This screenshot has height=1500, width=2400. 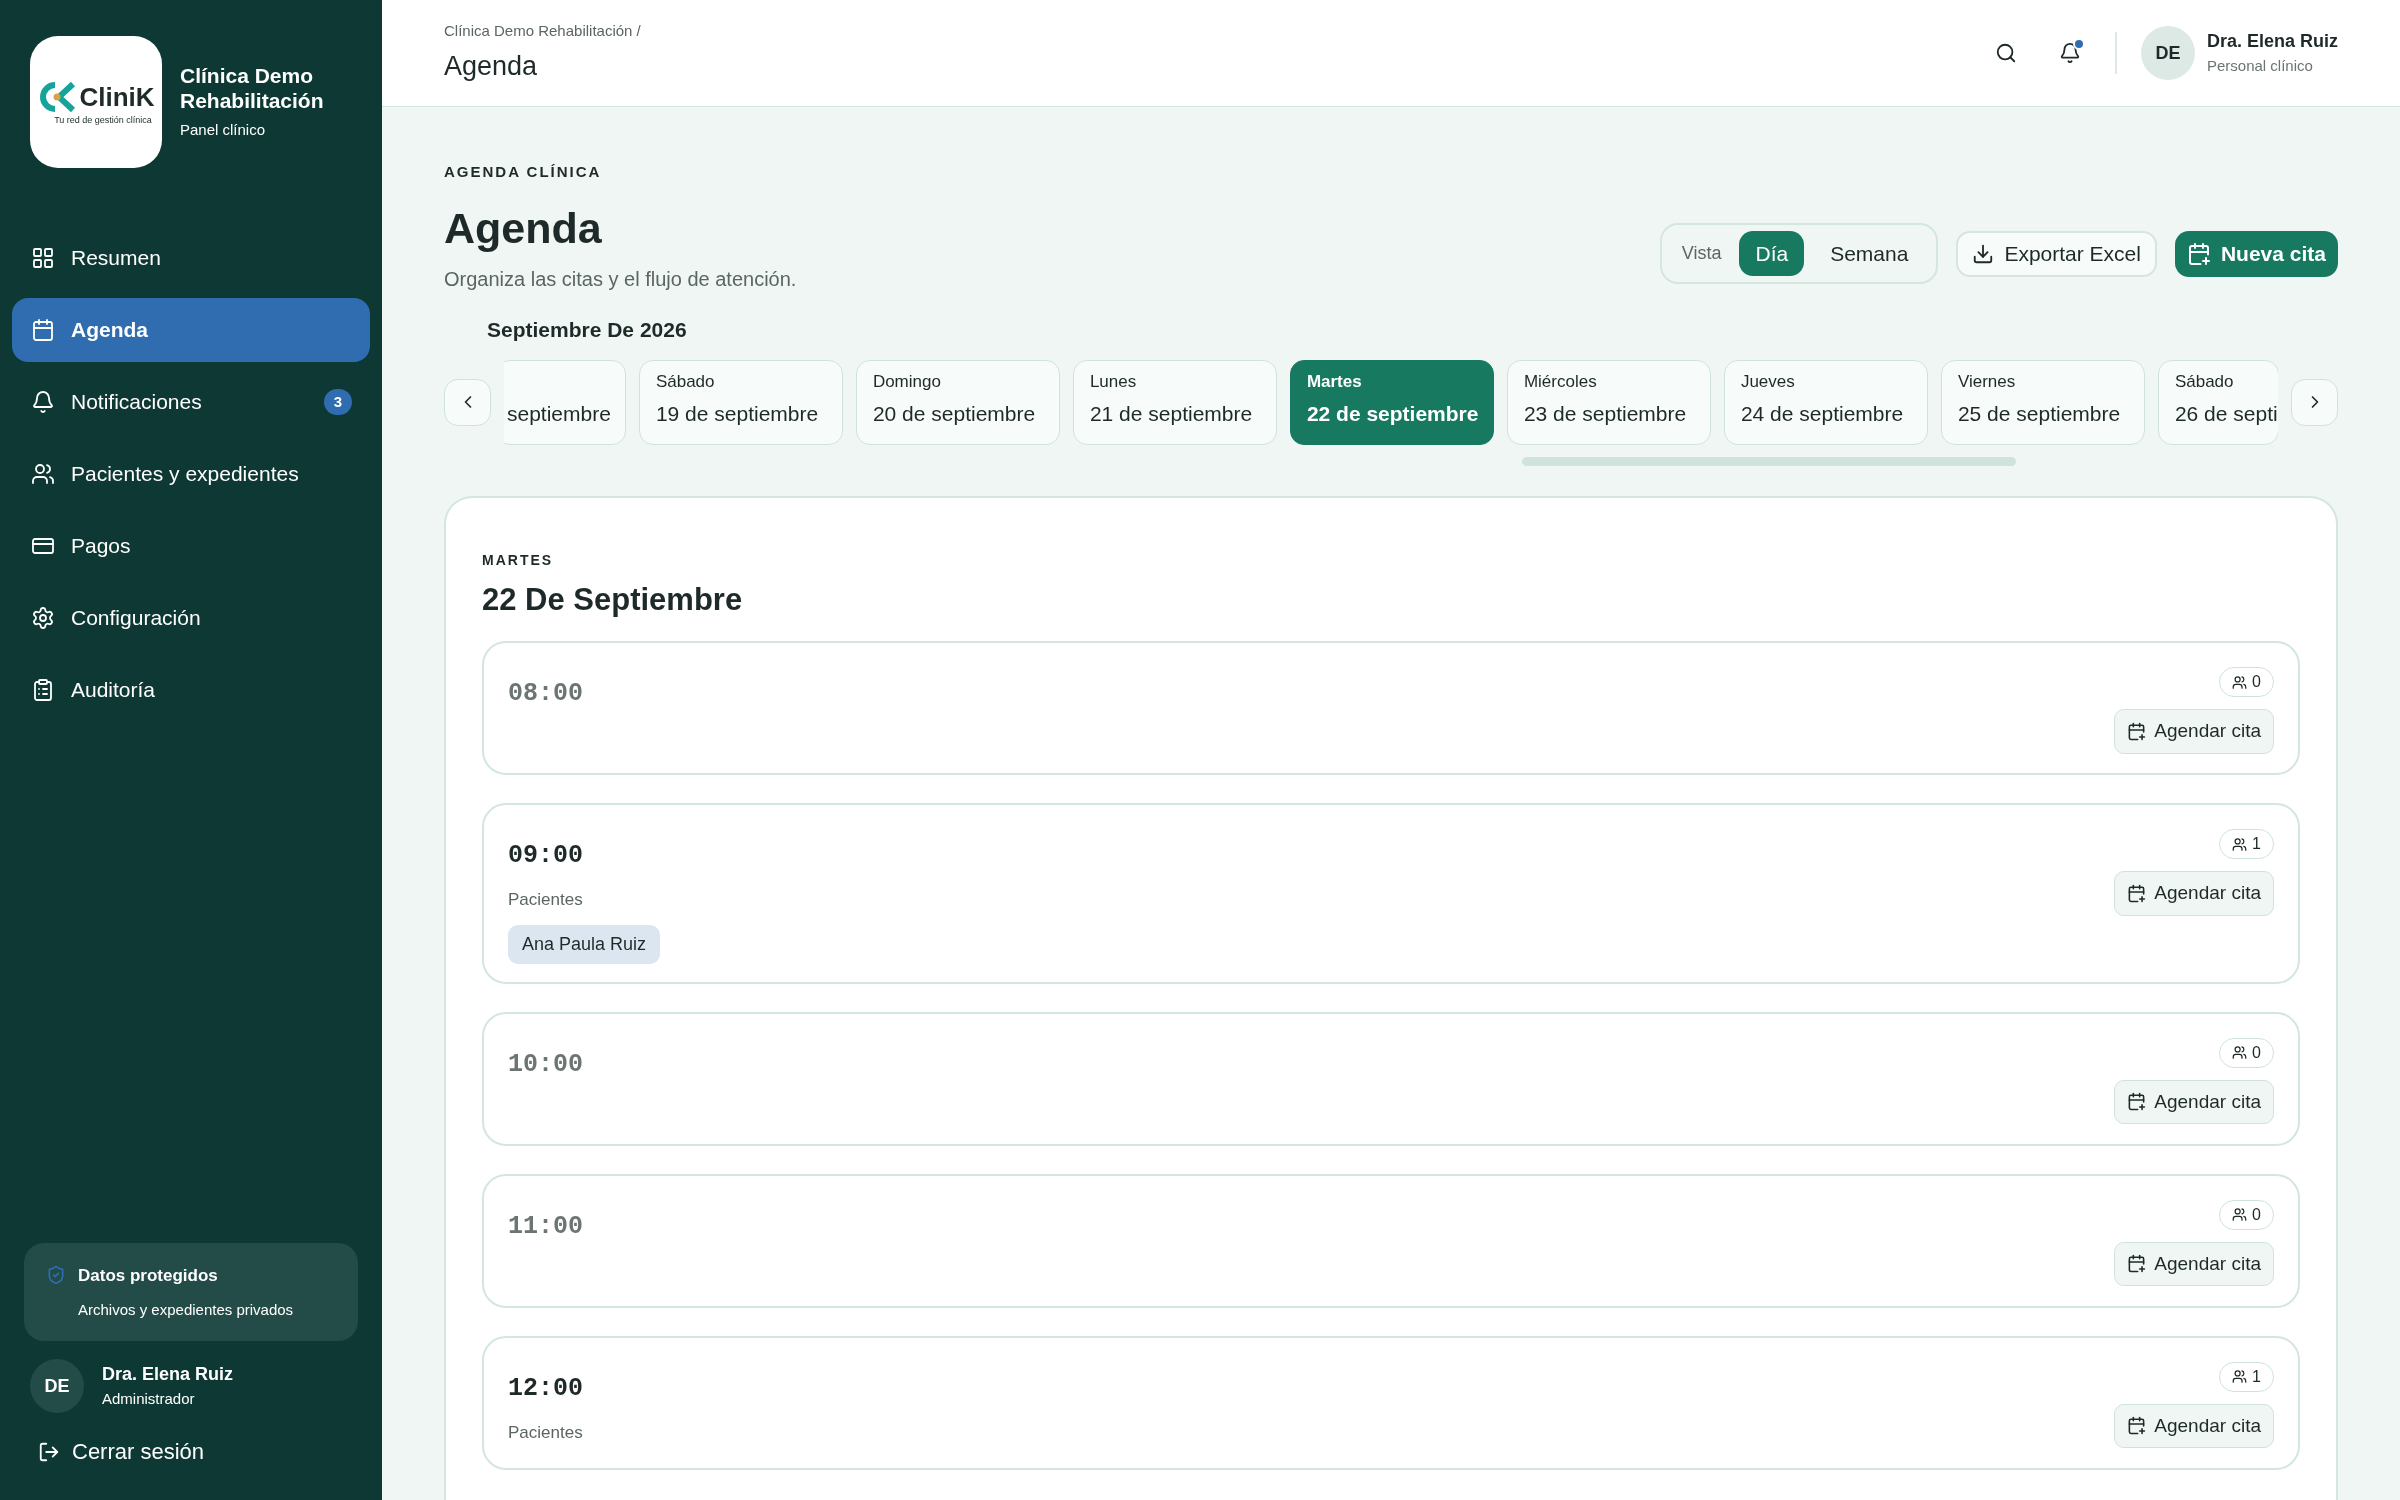 What do you see at coordinates (43, 330) in the screenshot?
I see `calendar-icon` at bounding box center [43, 330].